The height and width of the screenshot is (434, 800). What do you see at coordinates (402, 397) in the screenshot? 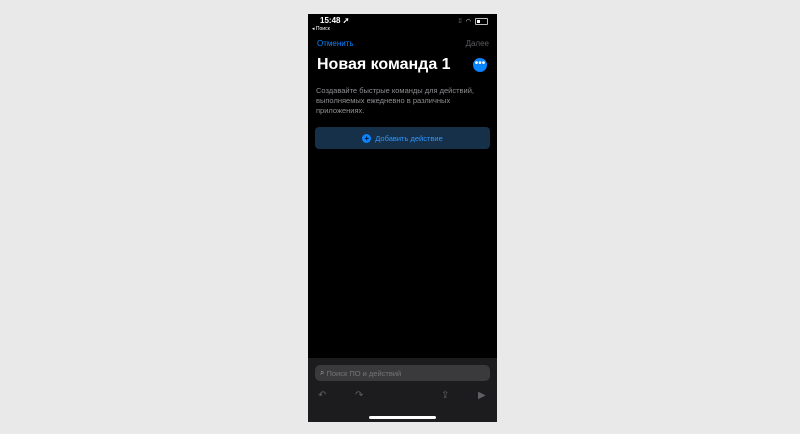
I see `bottom-toolbar: ↶ ↷ ⇪ ▶` at bounding box center [402, 397].